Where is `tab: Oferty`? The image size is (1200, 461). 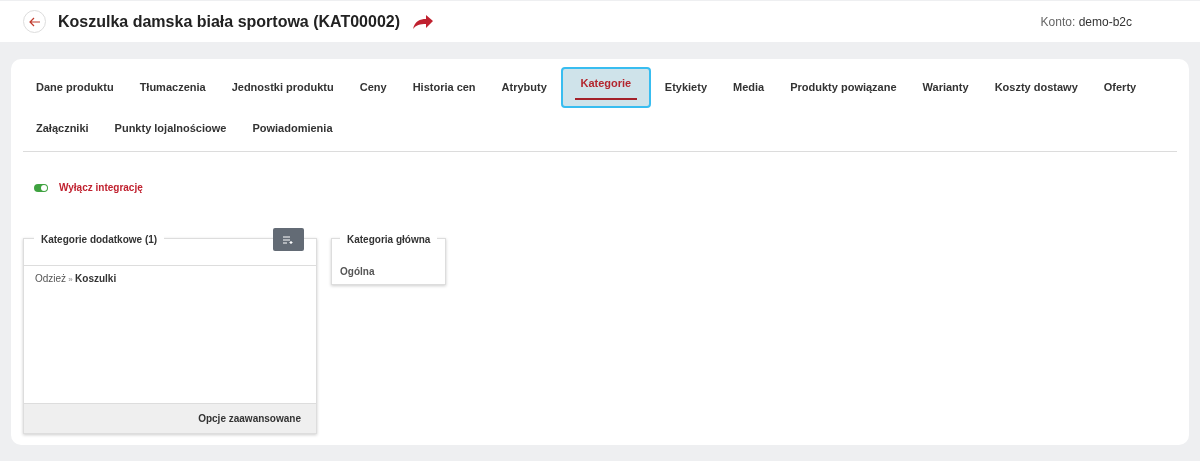
tab: Oferty is located at coordinates (1120, 87).